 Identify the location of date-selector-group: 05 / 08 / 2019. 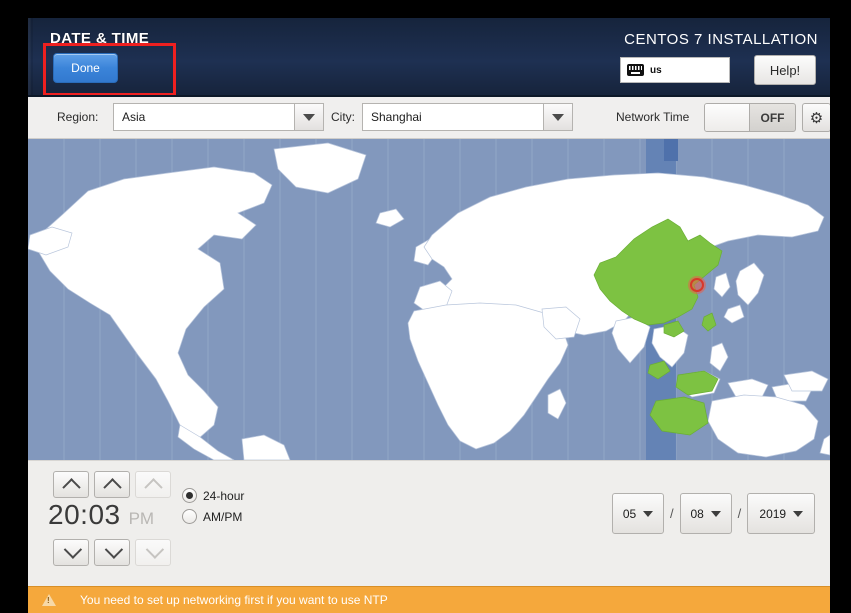
(714, 513).